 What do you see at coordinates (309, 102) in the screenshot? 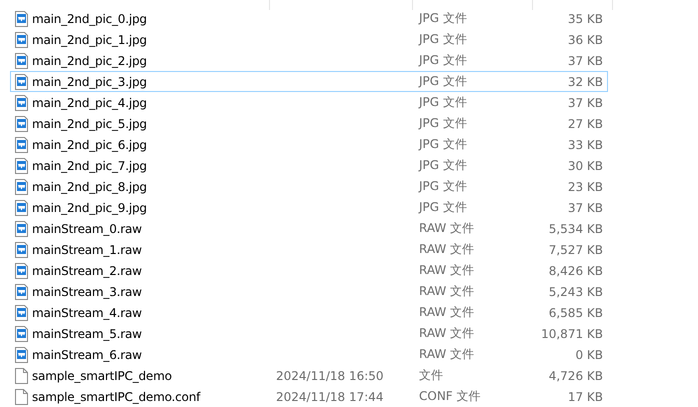
I see `file-row: main_2nd_pic_4.jpg JPG 文件 37 KB` at bounding box center [309, 102].